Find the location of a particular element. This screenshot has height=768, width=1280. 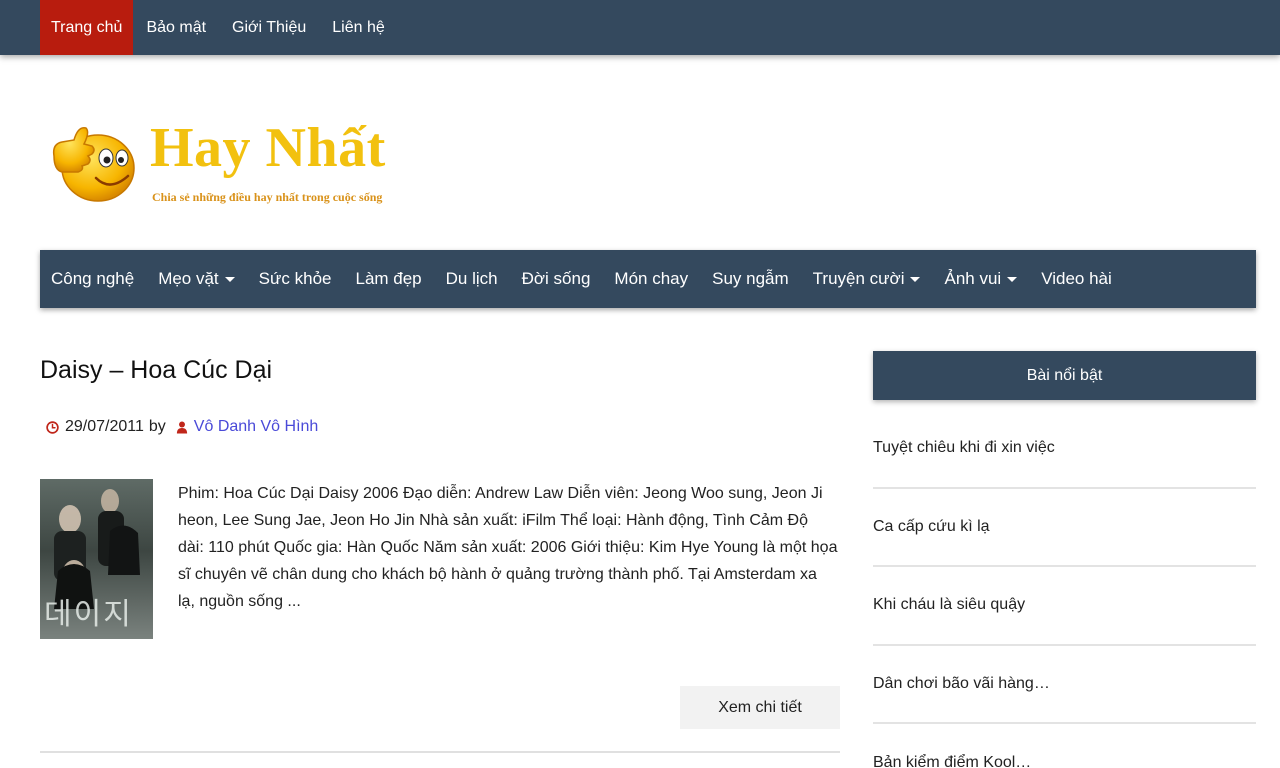

post-title: Daisy – Hoa Cúc Dại is located at coordinates (156, 370).